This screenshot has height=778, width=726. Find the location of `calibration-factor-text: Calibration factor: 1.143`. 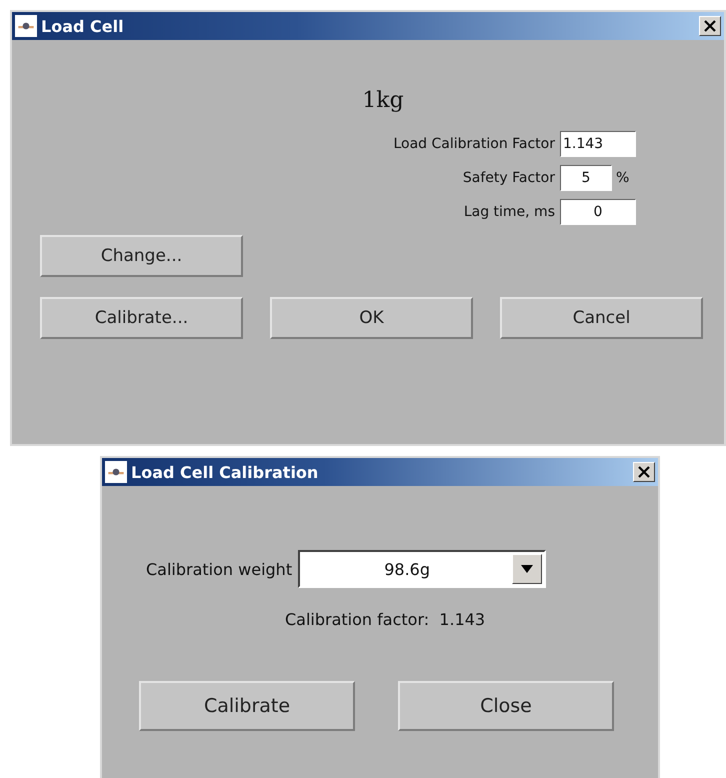

calibration-factor-text: Calibration factor: 1.143 is located at coordinates (385, 619).